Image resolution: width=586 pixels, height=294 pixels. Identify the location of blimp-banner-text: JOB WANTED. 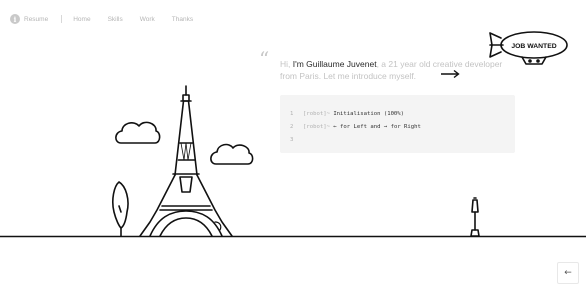
(533, 46).